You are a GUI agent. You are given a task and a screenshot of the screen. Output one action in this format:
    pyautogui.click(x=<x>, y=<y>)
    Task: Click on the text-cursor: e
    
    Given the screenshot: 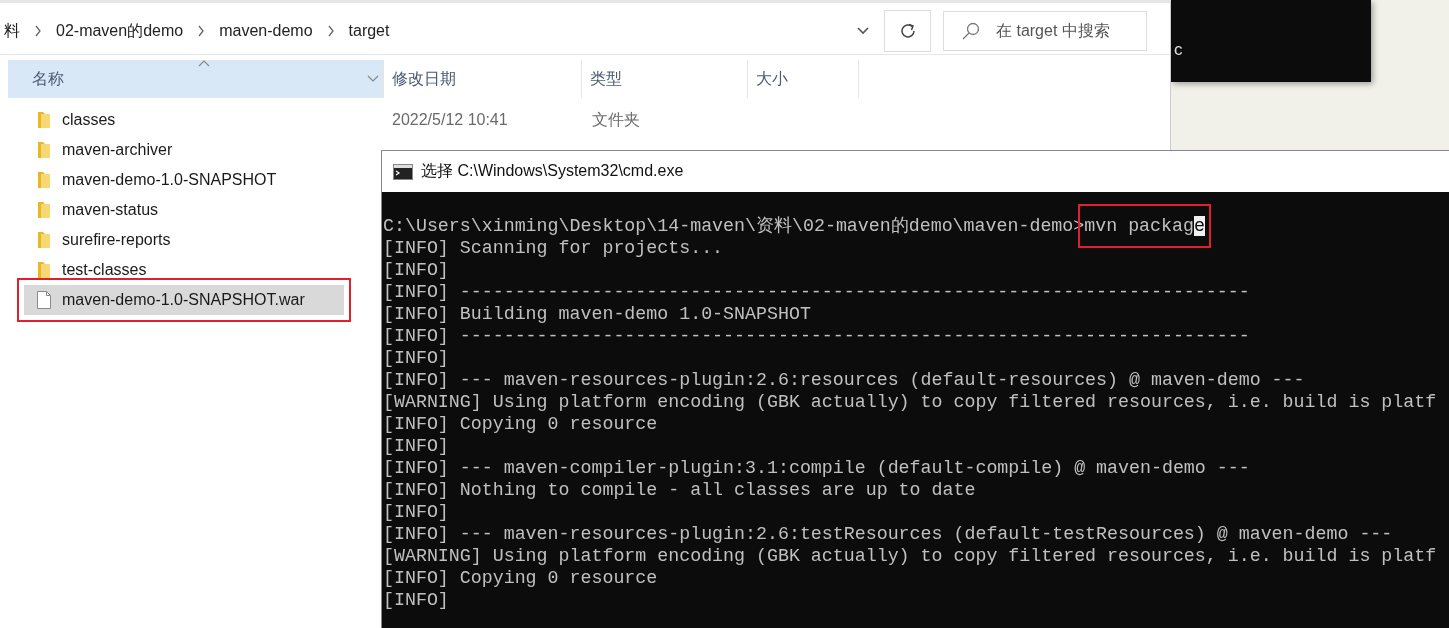 What is the action you would take?
    pyautogui.click(x=1199, y=226)
    